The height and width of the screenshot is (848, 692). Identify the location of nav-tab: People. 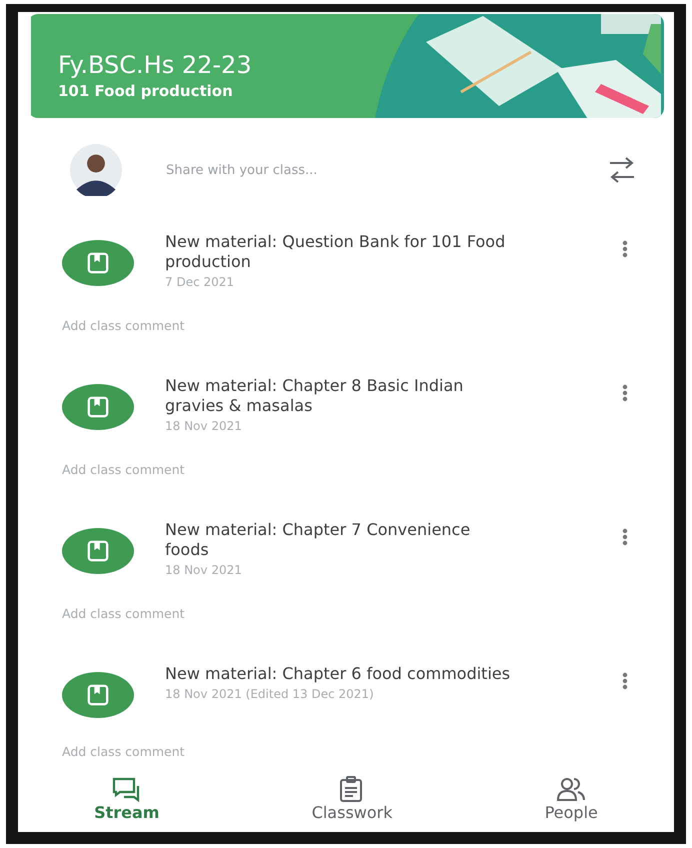
(571, 803).